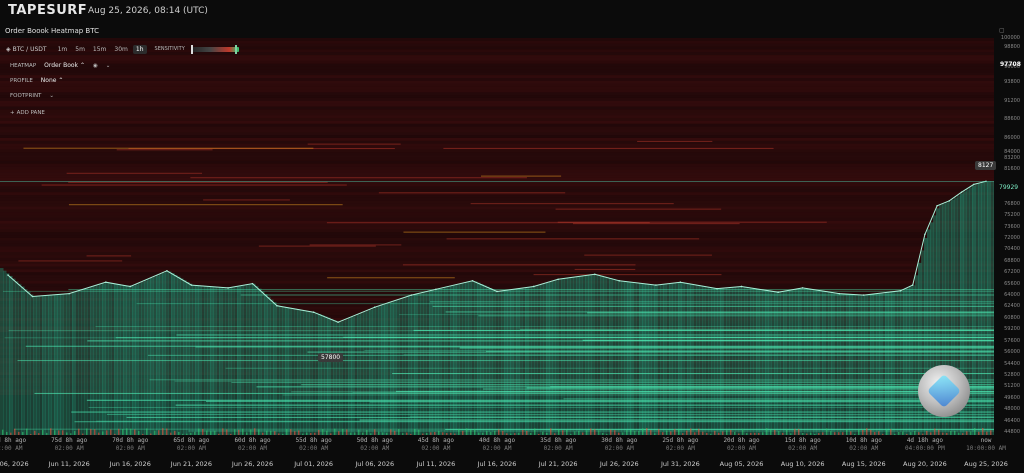 This screenshot has height=473, width=1024. I want to click on x-tick-ago: 4d 18h ago, so click(924, 440).